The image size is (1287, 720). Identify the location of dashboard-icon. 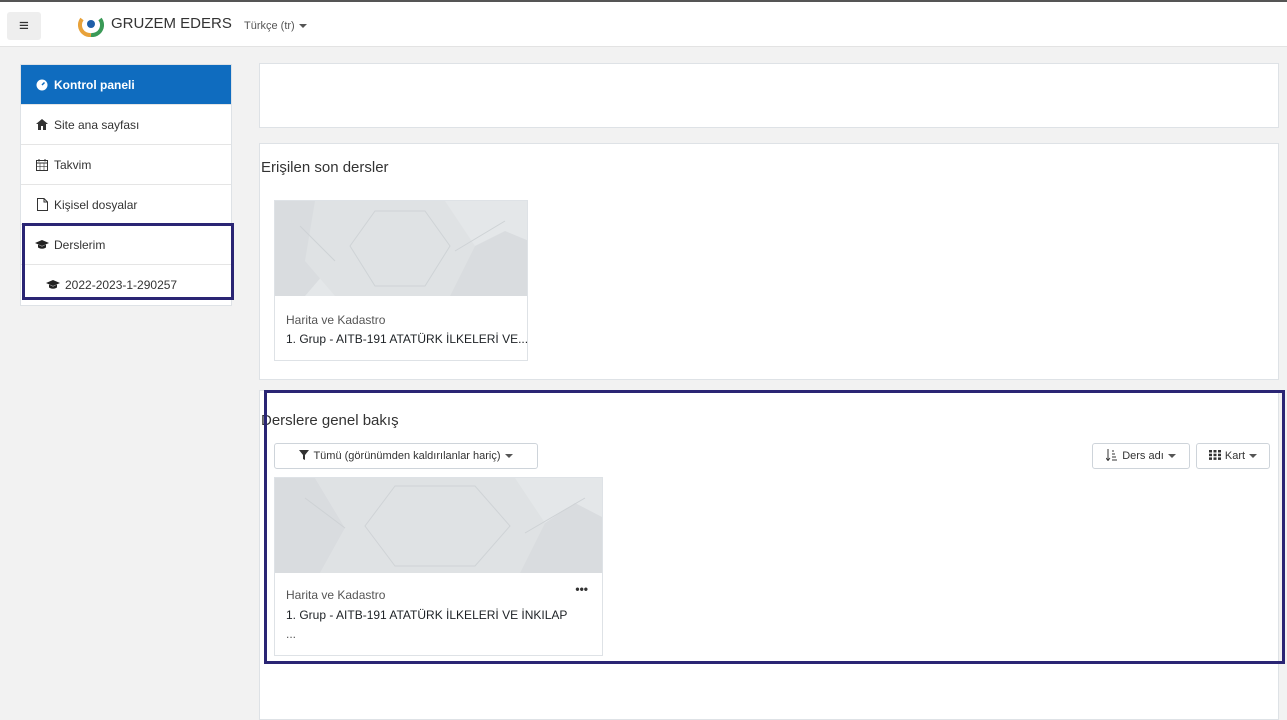
(42, 85).